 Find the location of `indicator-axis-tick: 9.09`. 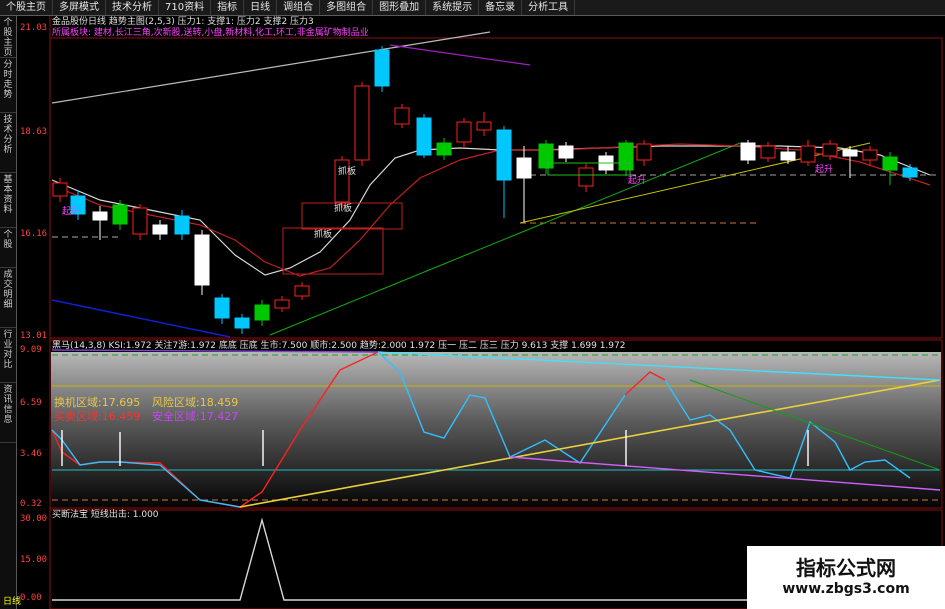

indicator-axis-tick: 9.09 is located at coordinates (31, 350).